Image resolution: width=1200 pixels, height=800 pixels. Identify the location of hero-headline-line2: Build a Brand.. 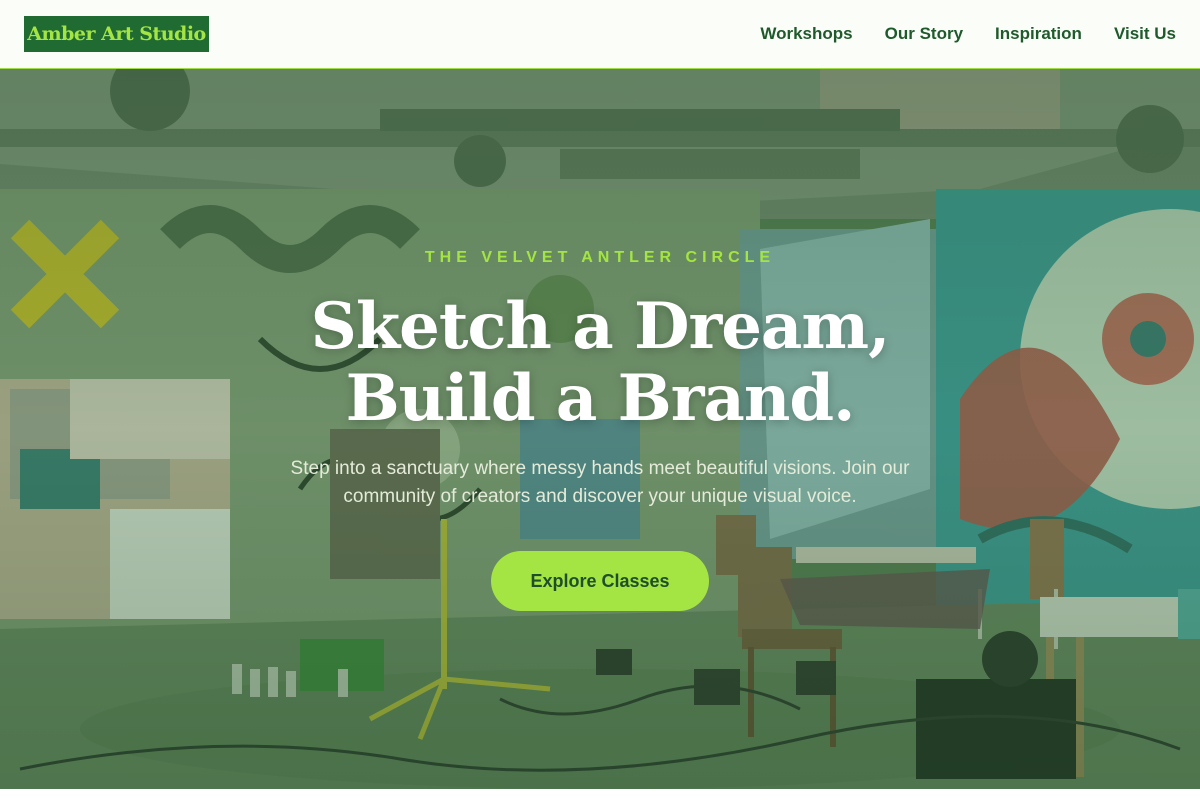
(600, 398).